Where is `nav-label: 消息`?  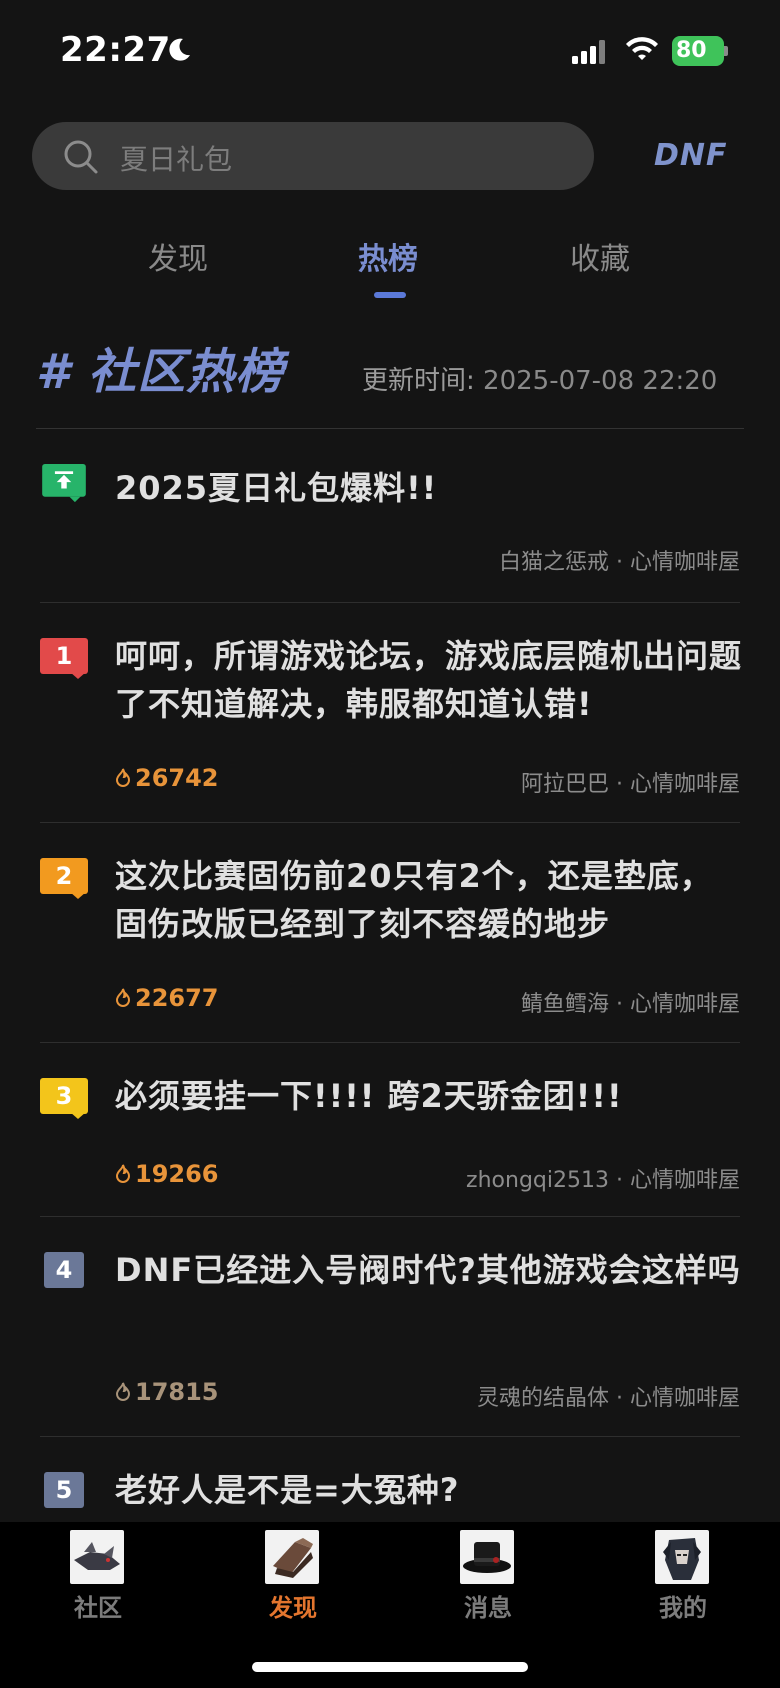
nav-label: 消息 is located at coordinates (488, 1608).